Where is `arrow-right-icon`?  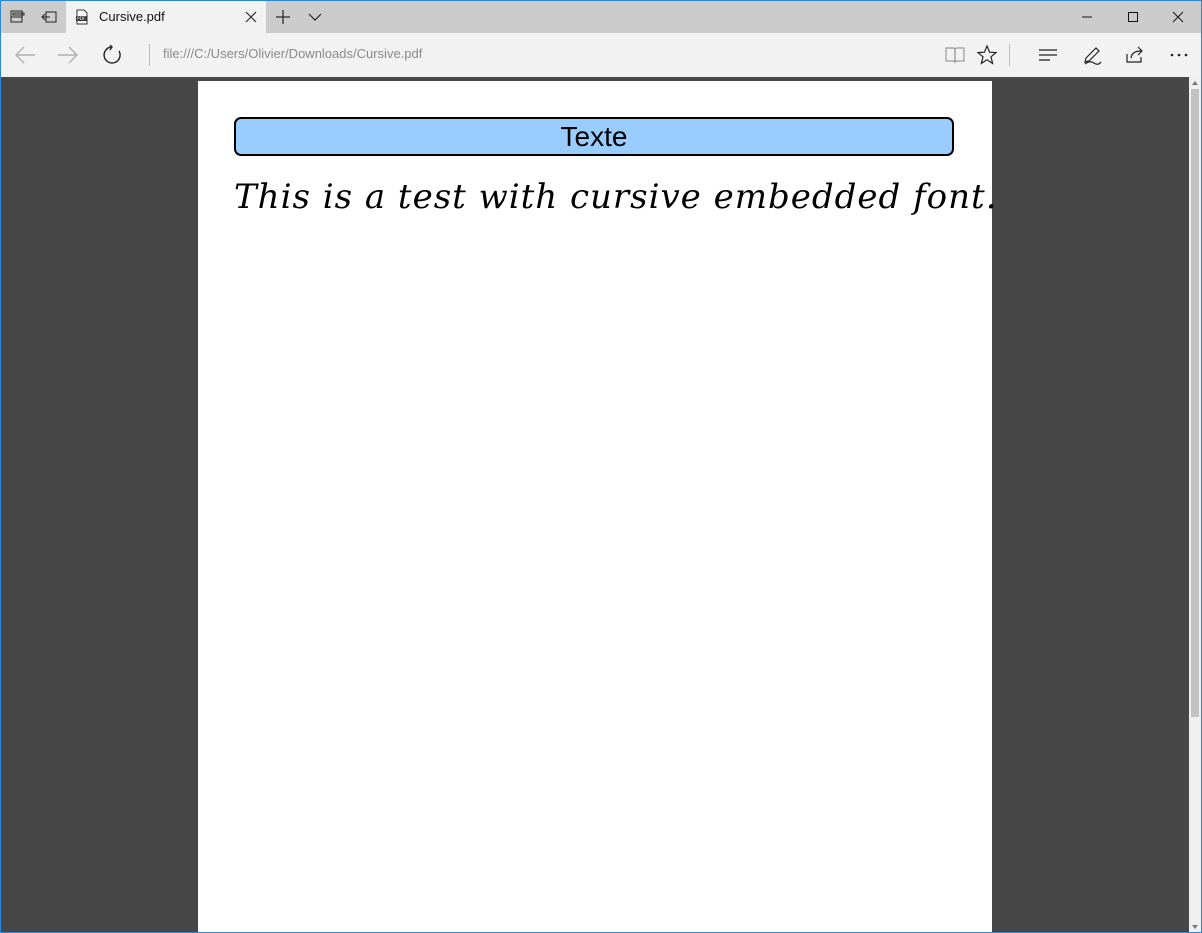 arrow-right-icon is located at coordinates (68, 55).